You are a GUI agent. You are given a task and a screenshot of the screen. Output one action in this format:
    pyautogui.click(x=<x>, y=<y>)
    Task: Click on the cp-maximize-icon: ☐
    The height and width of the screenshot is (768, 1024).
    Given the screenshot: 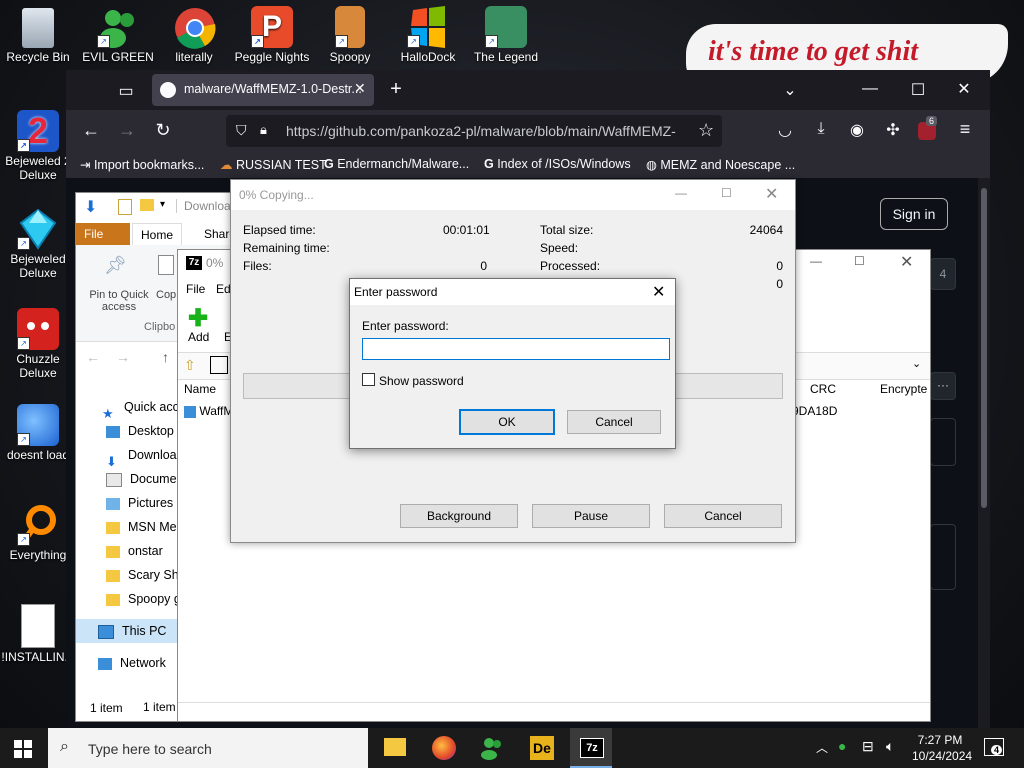 What is the action you would take?
    pyautogui.click(x=726, y=193)
    